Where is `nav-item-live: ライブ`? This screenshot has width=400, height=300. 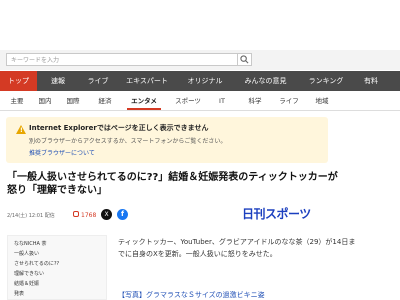 nav-item-live: ライブ is located at coordinates (98, 81).